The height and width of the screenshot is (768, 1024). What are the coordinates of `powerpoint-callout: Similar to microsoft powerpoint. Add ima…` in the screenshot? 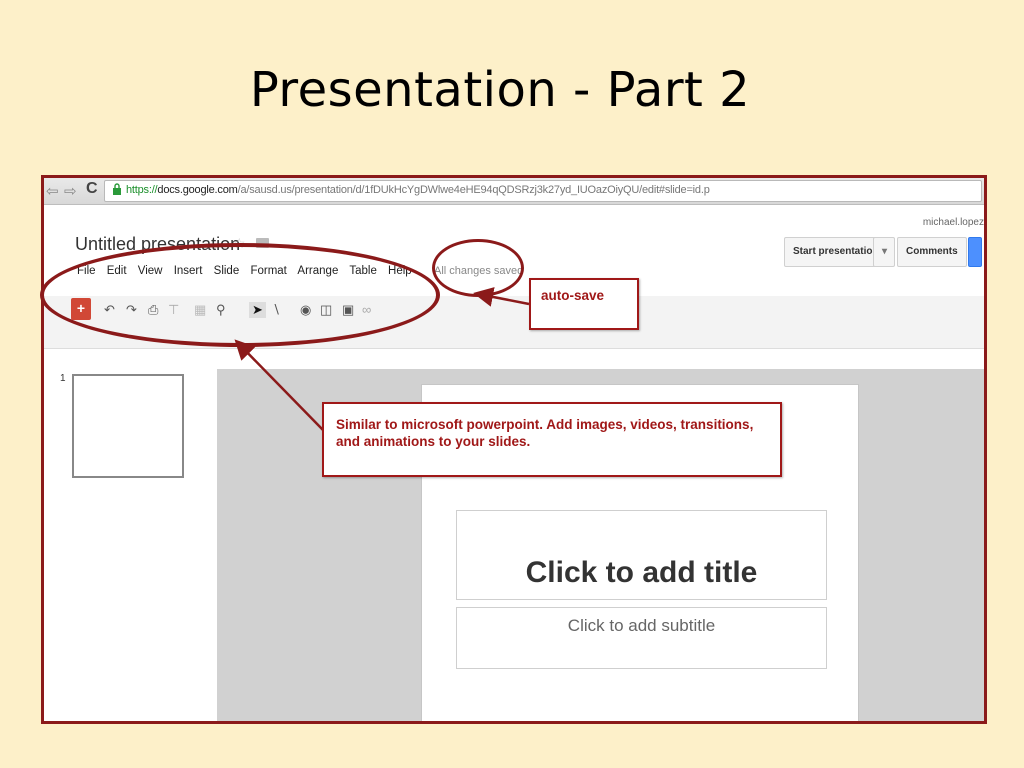 It's located at (552, 439).